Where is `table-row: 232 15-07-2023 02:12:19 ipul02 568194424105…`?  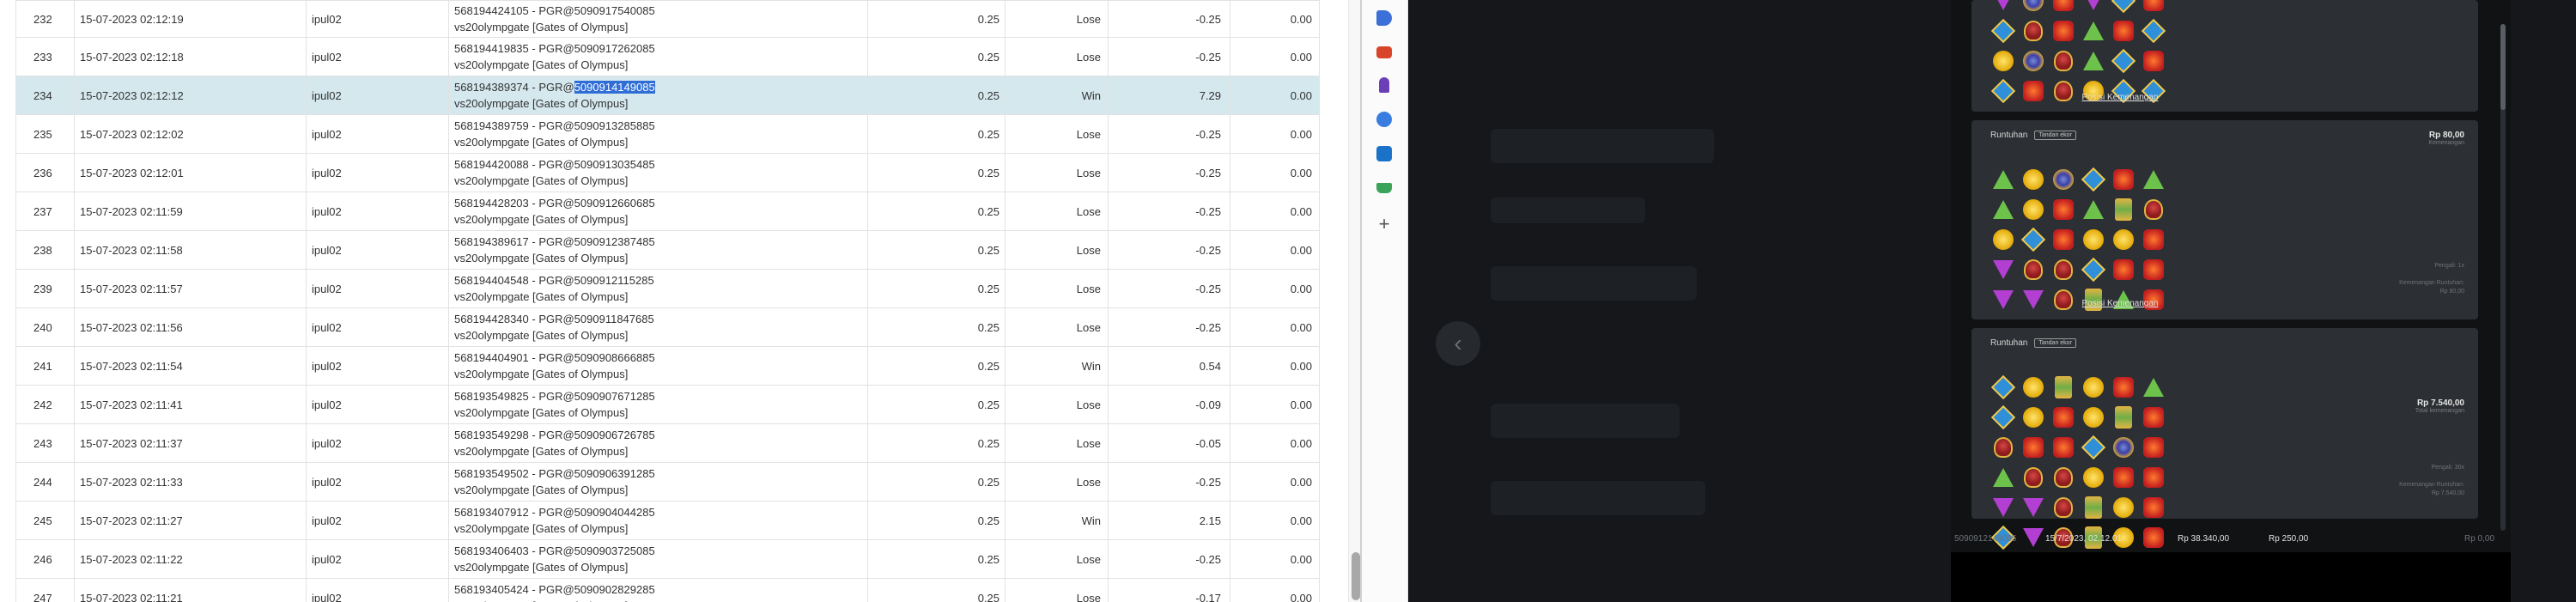 table-row: 232 15-07-2023 02:12:19 ipul02 568194424105… is located at coordinates (667, 19).